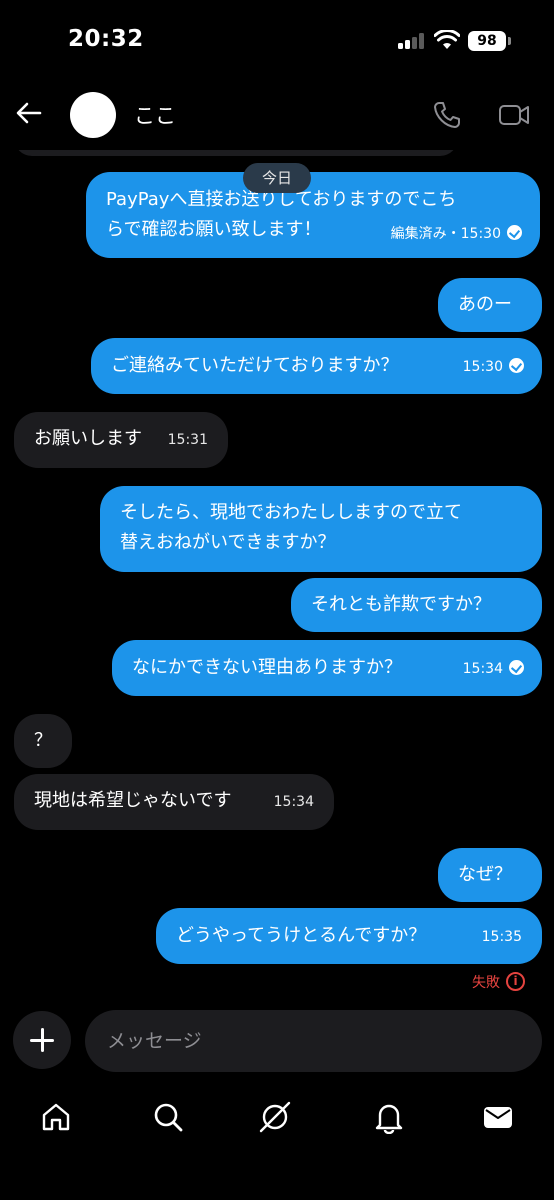 The height and width of the screenshot is (1200, 554). What do you see at coordinates (487, 41) in the screenshot?
I see `battery-icon: 98` at bounding box center [487, 41].